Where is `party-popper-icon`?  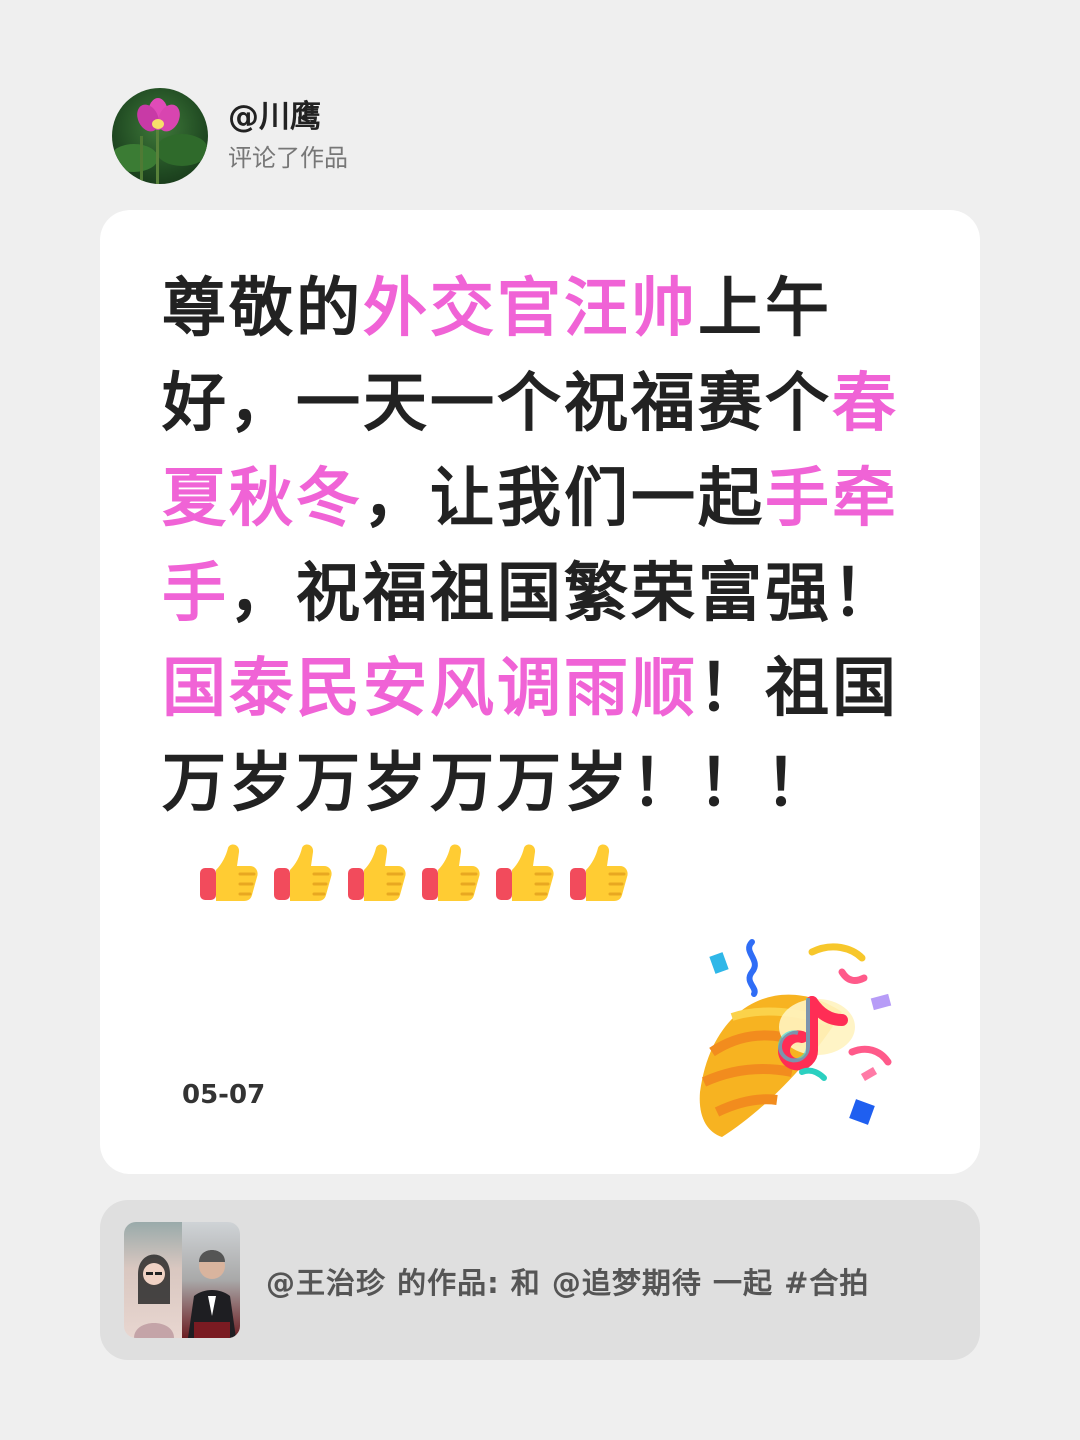
party-popper-icon is located at coordinates (795, 1038).